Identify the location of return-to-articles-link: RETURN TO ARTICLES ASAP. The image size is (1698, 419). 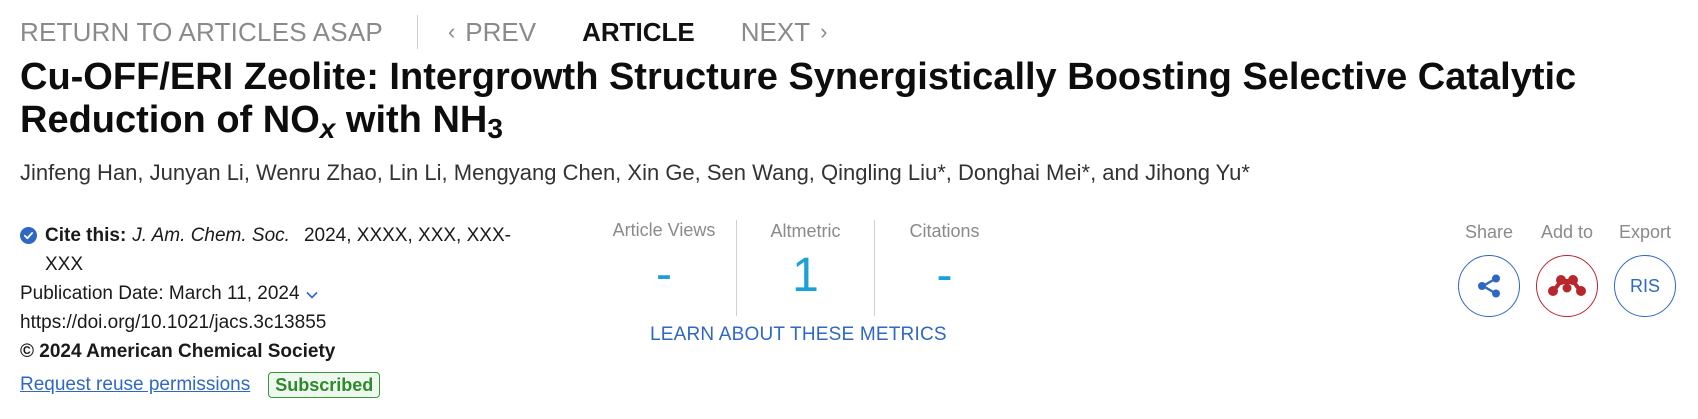
(201, 32).